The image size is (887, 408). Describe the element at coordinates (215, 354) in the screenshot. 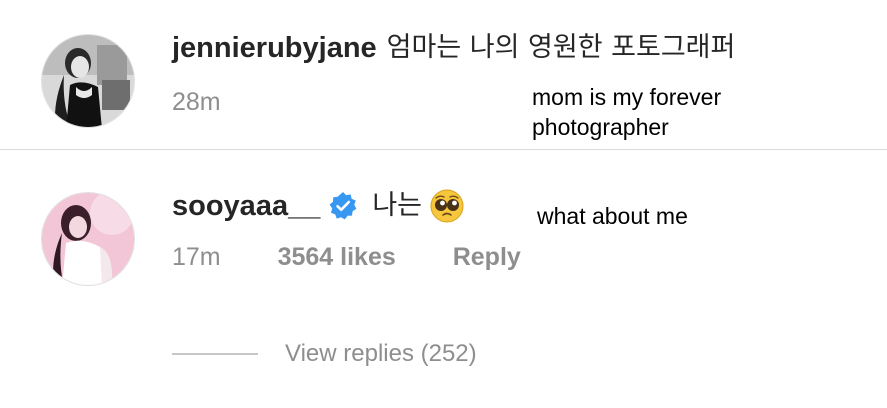

I see `view-replies-line` at that location.